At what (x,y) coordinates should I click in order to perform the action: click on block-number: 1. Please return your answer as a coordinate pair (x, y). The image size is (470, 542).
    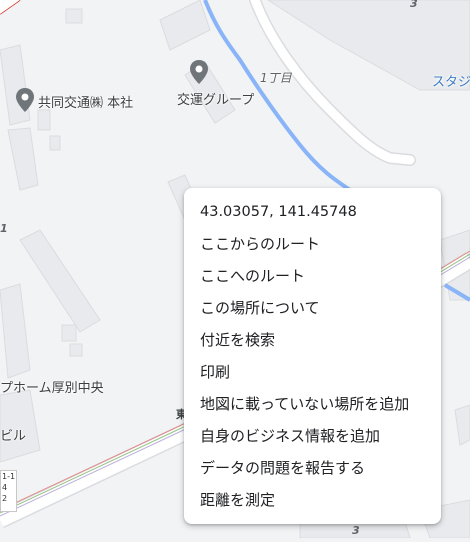
    Looking at the image, I should click on (4, 228).